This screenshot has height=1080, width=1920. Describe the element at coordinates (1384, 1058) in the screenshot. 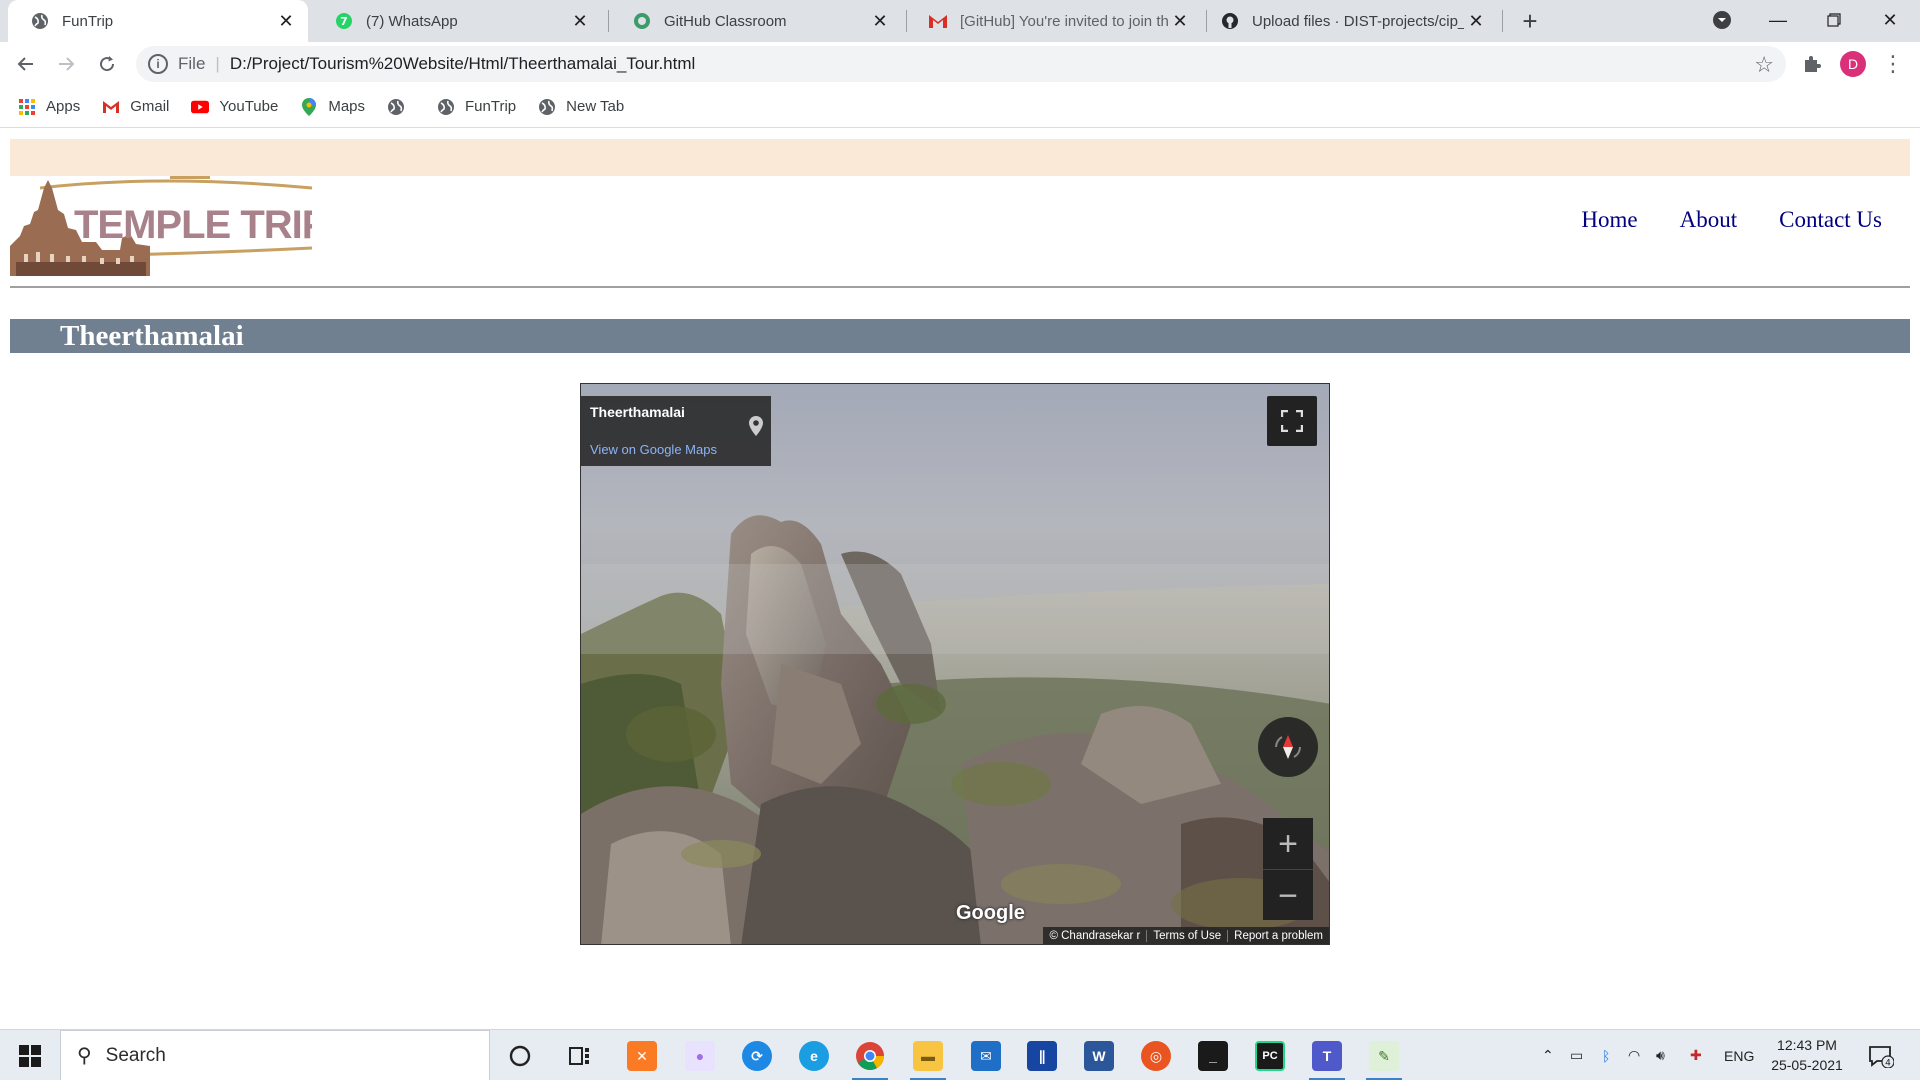

I see `image-editor-icon: ✎` at that location.